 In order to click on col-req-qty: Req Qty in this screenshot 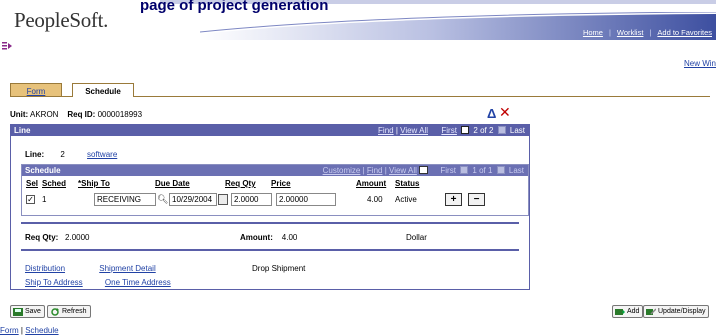, I will do `click(240, 183)`.